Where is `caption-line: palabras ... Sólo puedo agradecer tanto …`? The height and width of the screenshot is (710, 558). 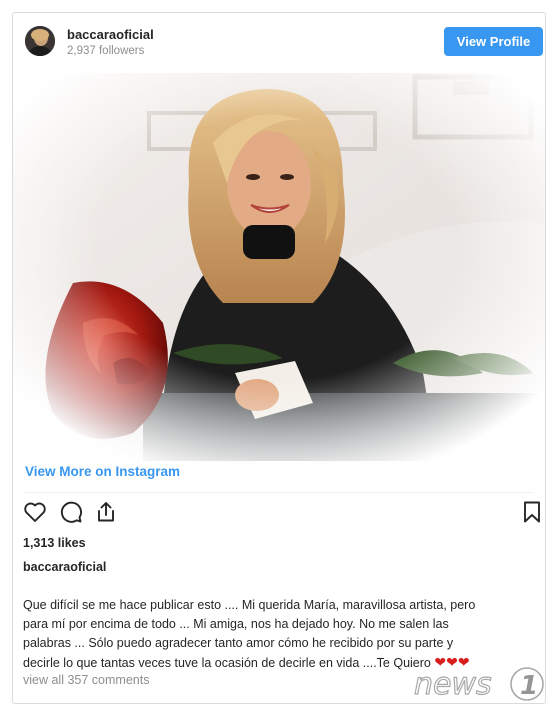 caption-line: palabras ... Sólo puedo agradecer tanto … is located at coordinates (238, 643).